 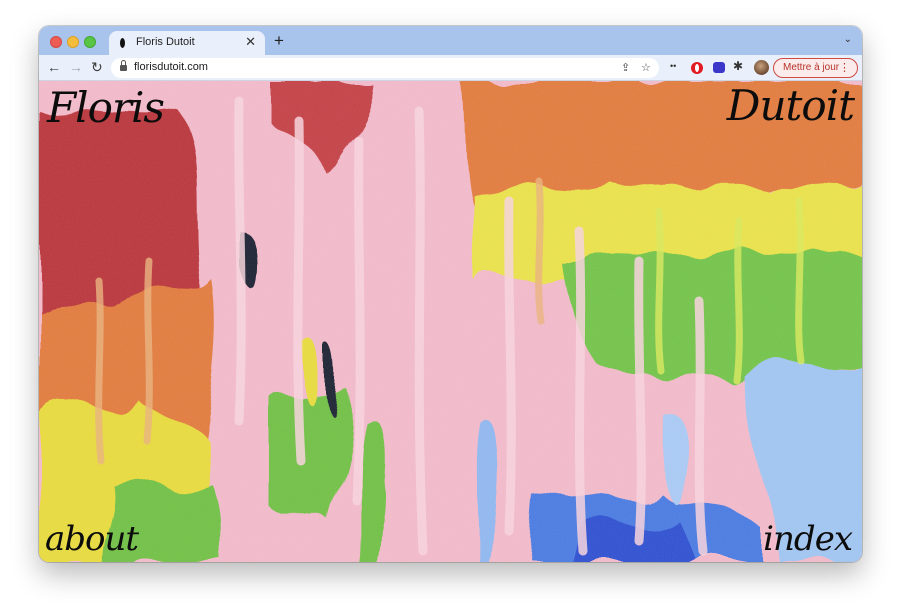 I want to click on tab-floris-dutoit: Floris Dutoit ✕, so click(x=187, y=43).